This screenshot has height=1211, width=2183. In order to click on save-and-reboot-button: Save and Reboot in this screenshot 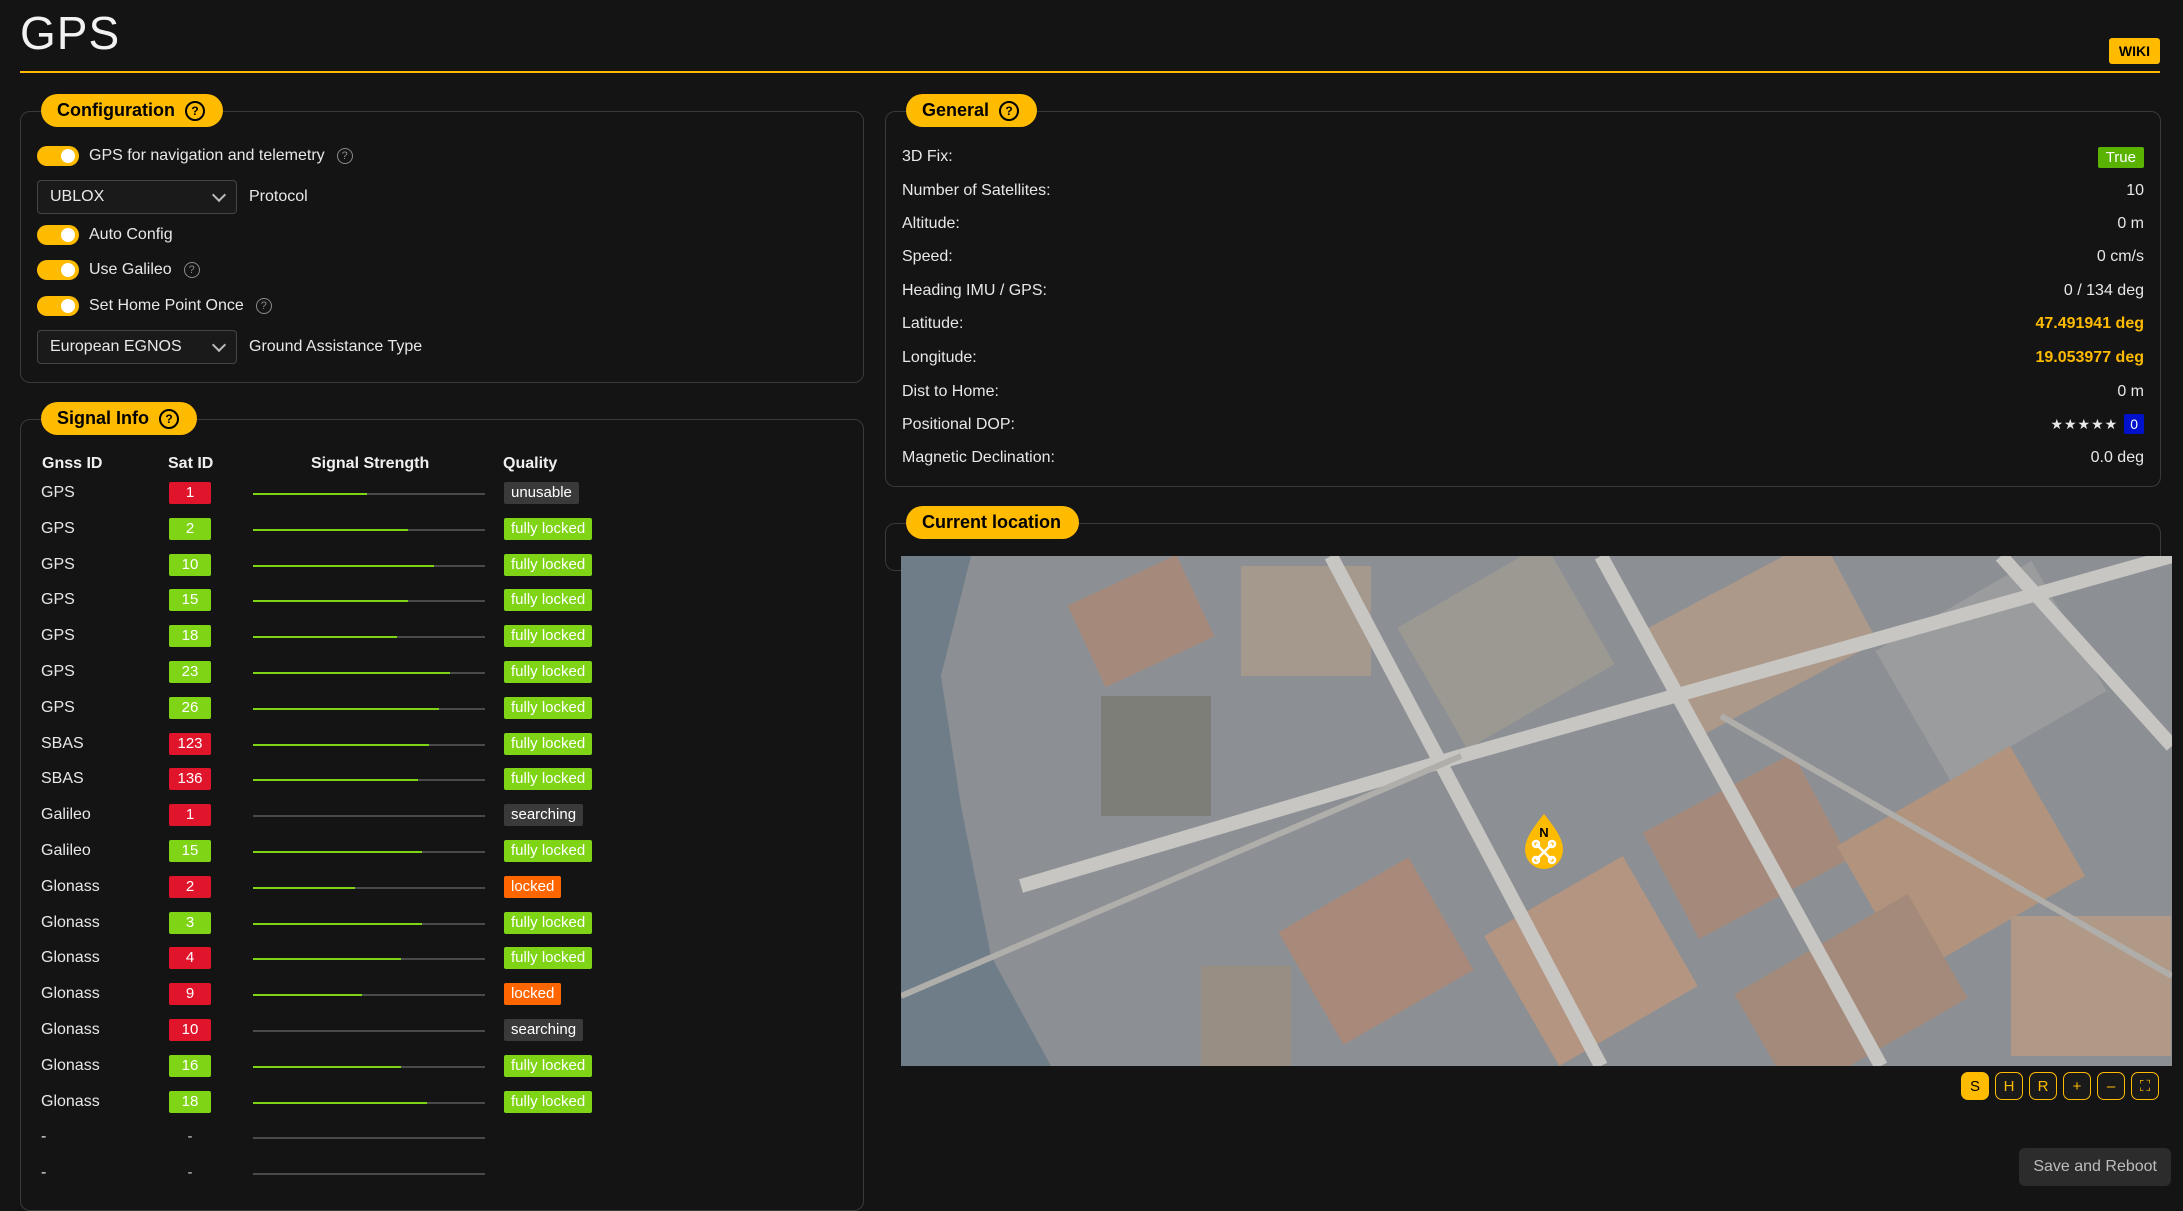, I will do `click(2095, 1167)`.